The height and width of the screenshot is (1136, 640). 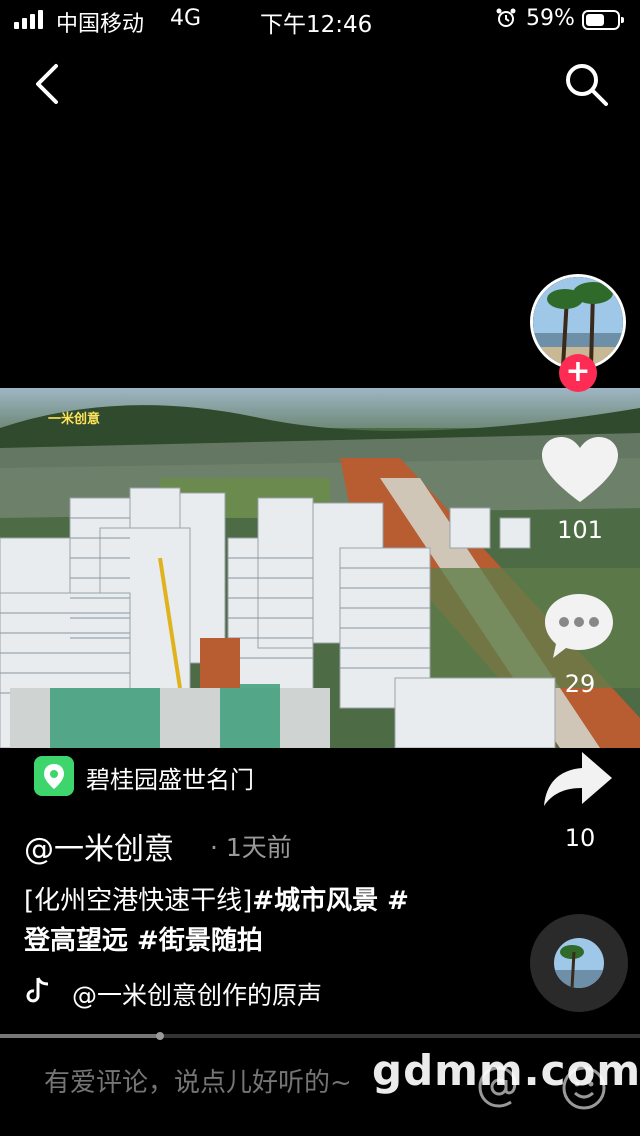 I want to click on caption-line-1: [化州空港快速干线]#城市风景 #, so click(x=216, y=898).